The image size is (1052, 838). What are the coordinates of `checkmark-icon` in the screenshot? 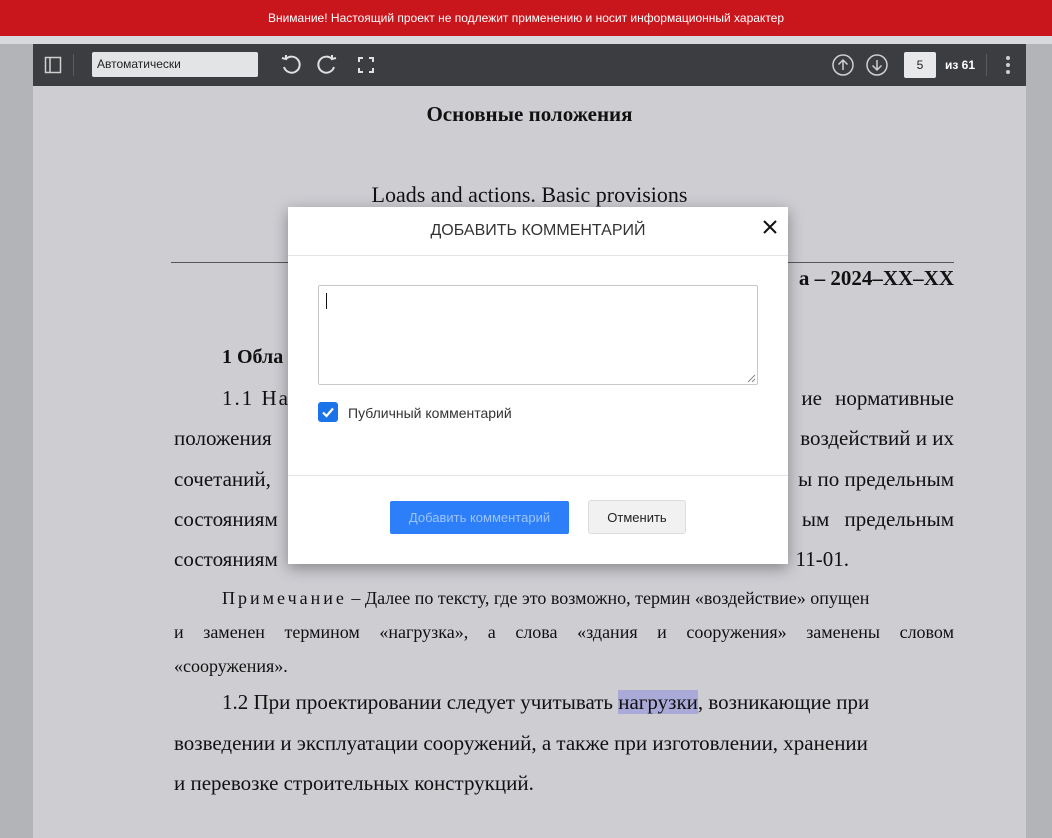 It's located at (328, 412).